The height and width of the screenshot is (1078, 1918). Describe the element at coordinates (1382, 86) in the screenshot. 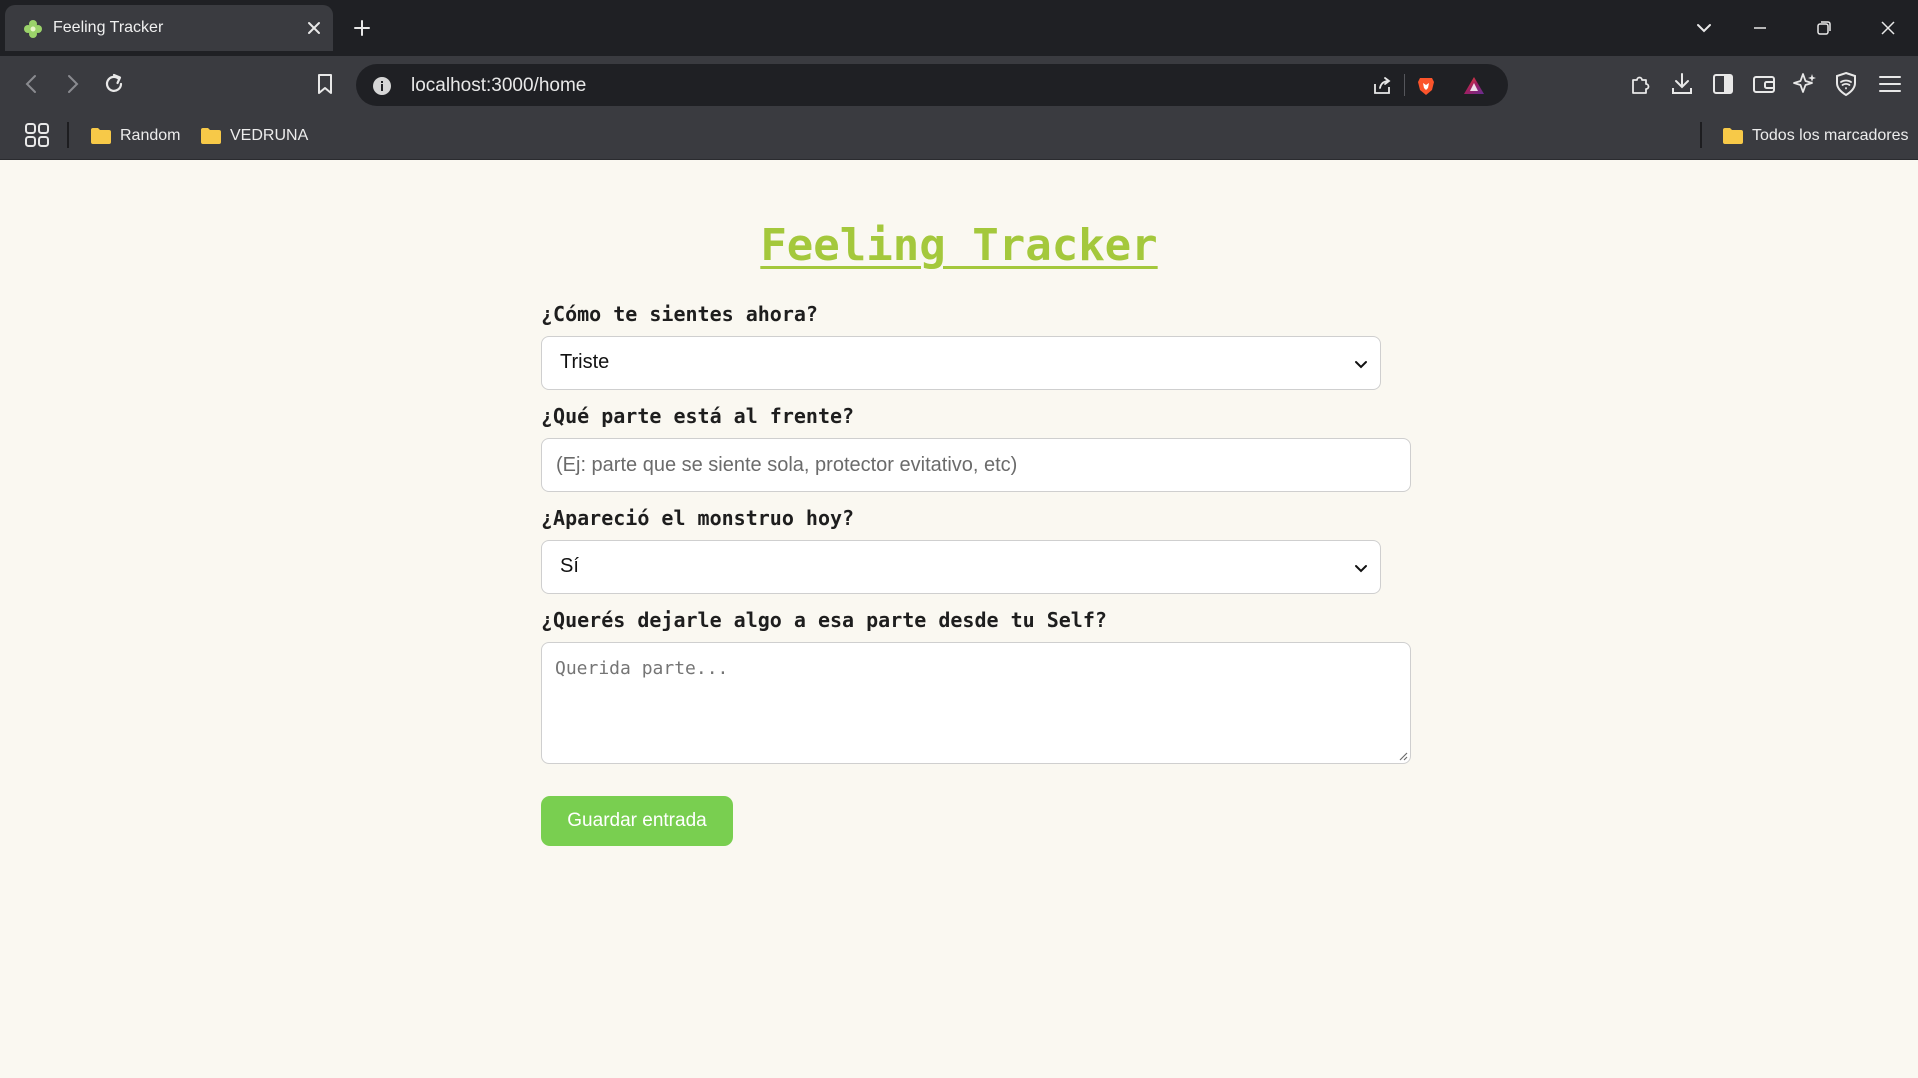

I see `share-icon` at that location.